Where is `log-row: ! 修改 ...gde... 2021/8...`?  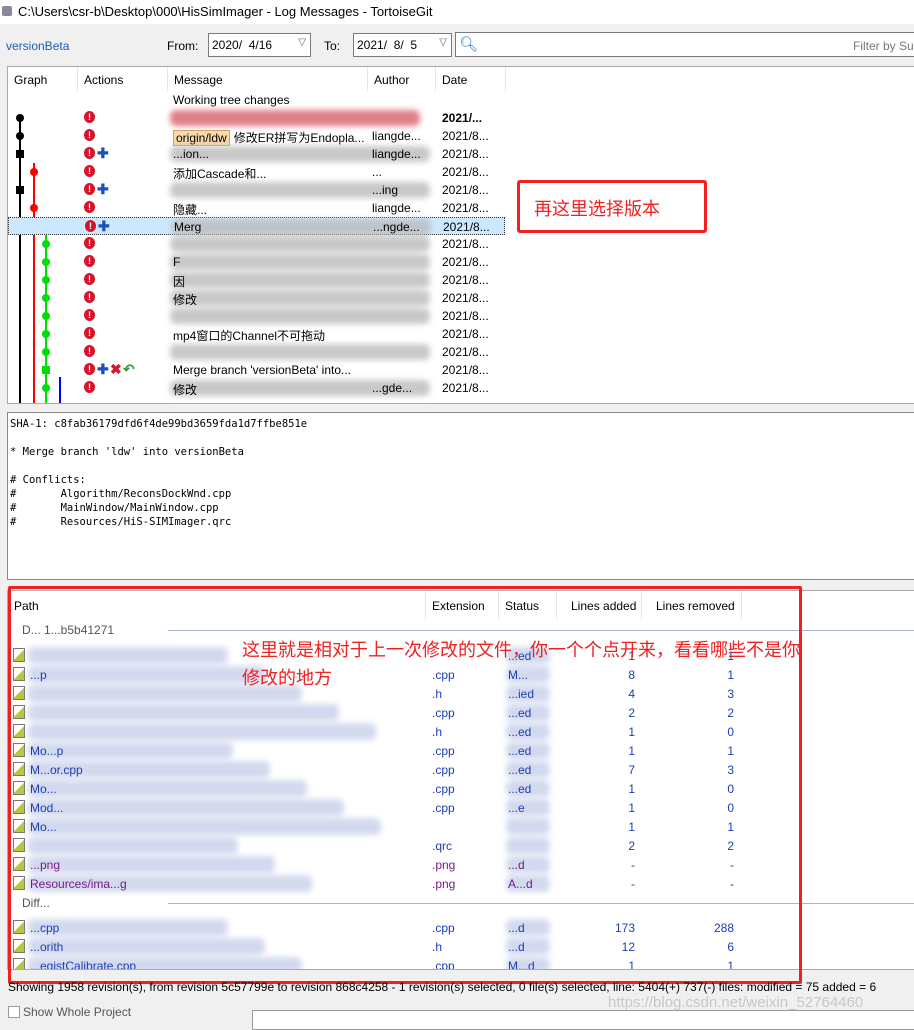 log-row: ! 修改 ...gde... 2021/8... is located at coordinates (256, 388).